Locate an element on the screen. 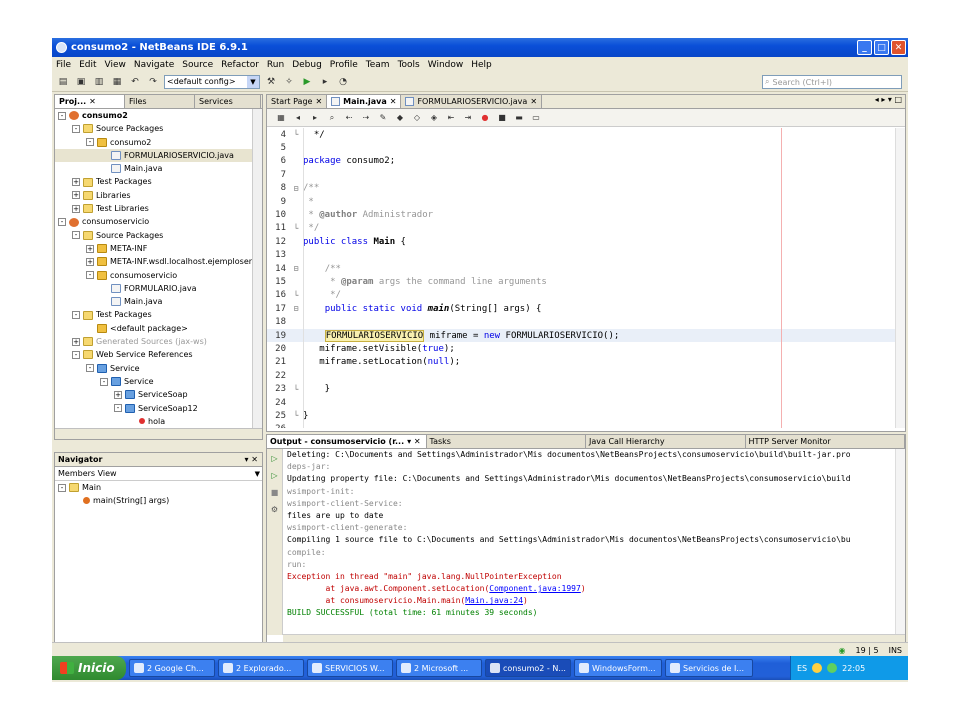 The width and height of the screenshot is (960, 720). stop-icon: ■ is located at coordinates (274, 492).